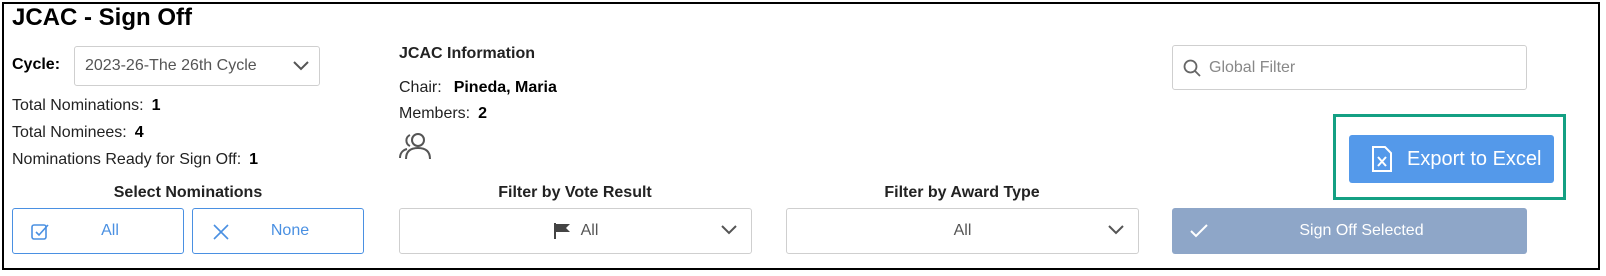 This screenshot has height=276, width=1606. I want to click on cycle-select: 2023-26-The 26th Cycle, so click(197, 66).